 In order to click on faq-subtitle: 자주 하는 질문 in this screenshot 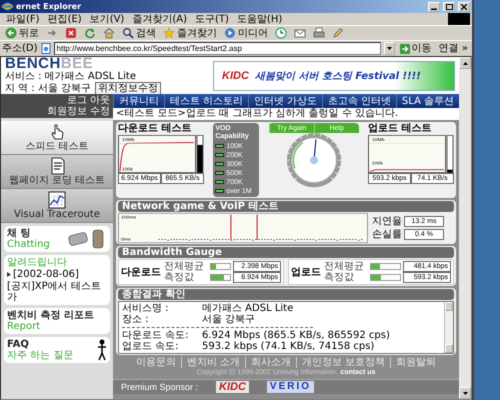, I will do `click(40, 355)`.